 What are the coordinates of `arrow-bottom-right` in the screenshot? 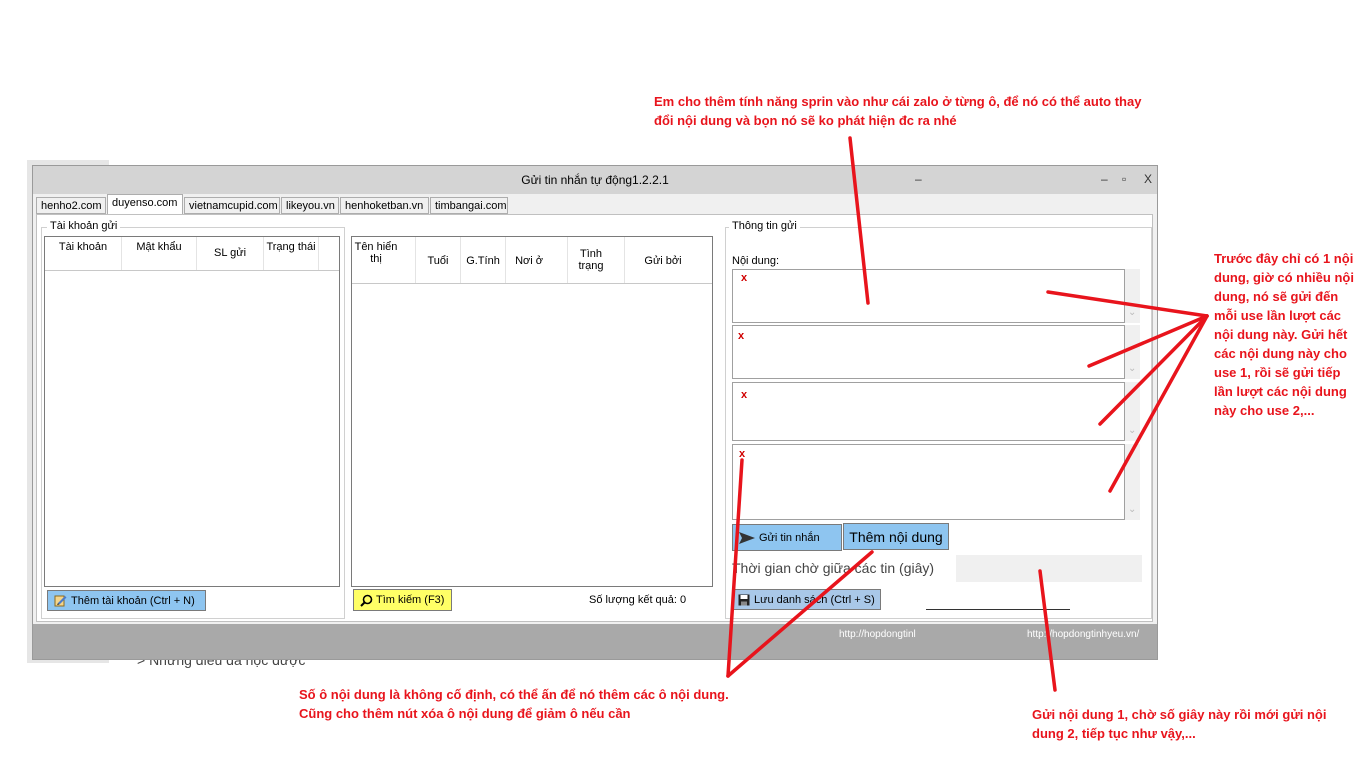 It's located at (1047, 630).